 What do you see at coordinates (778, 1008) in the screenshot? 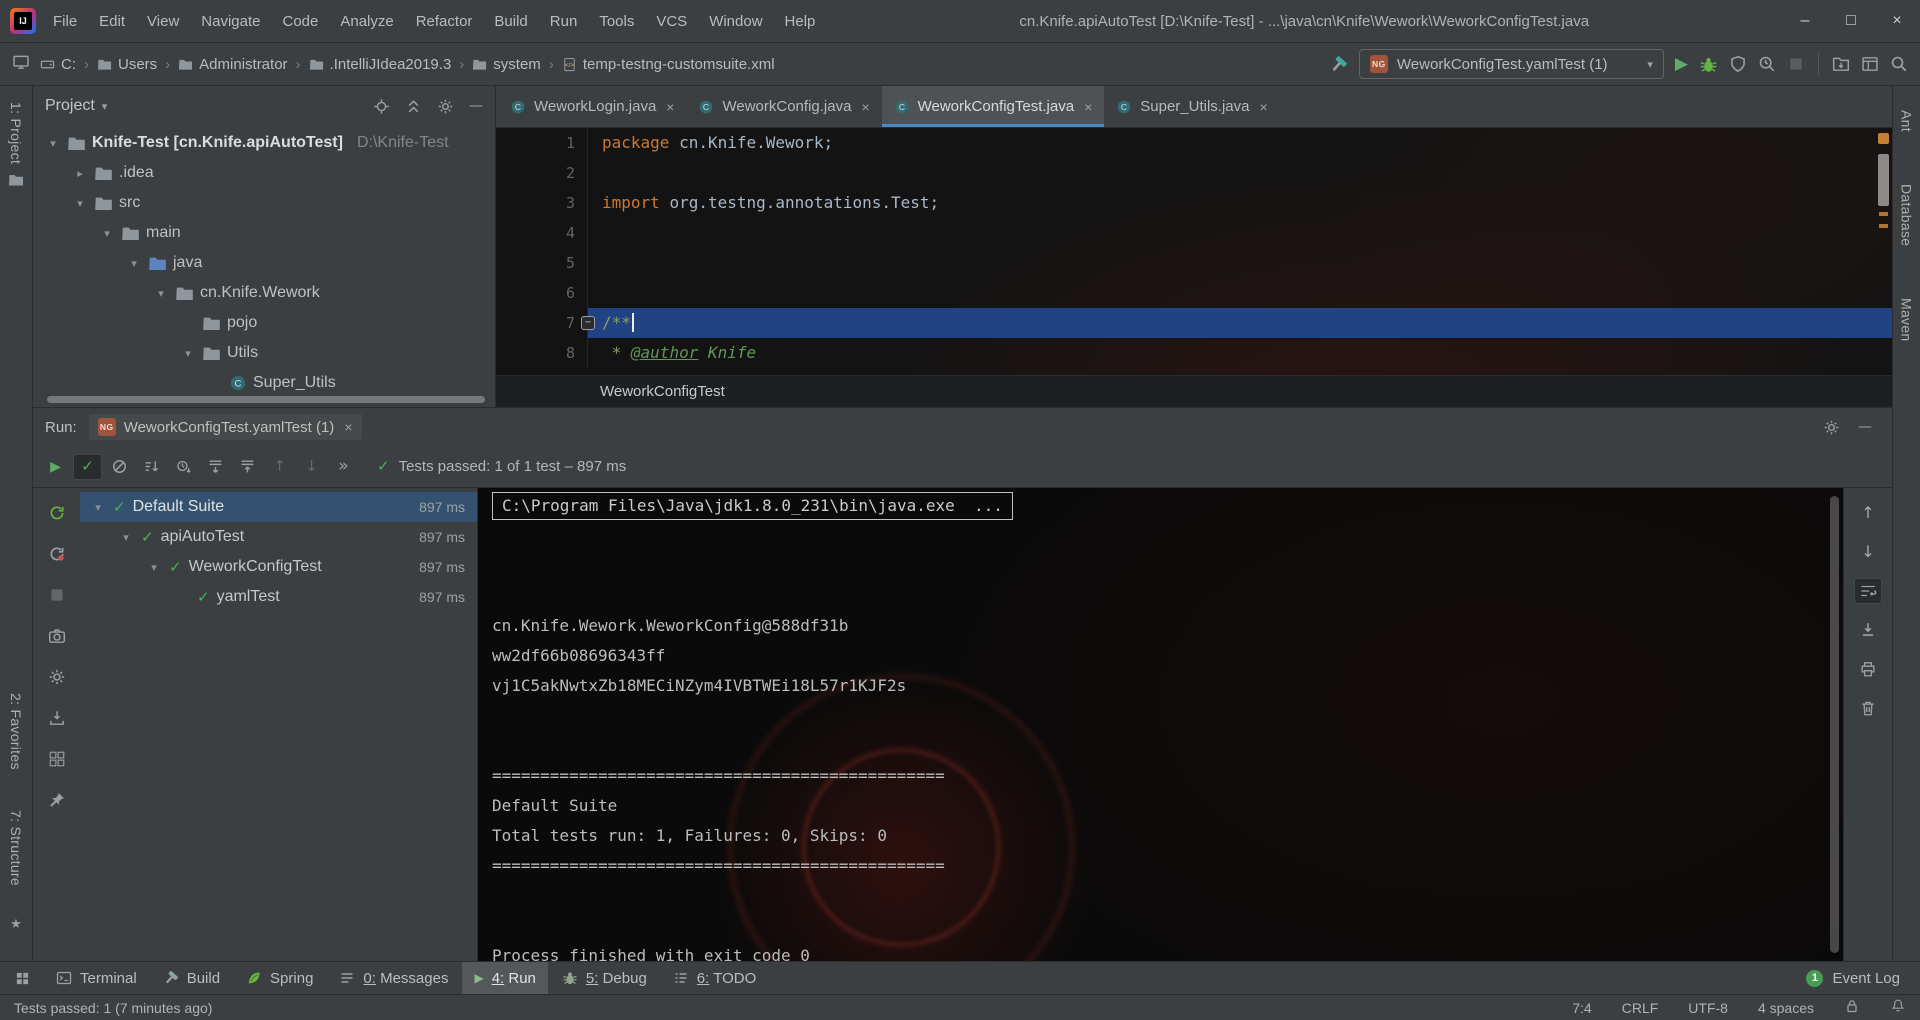
I see `status-message: Tests passed: 1 (7 minutes ago)` at bounding box center [778, 1008].